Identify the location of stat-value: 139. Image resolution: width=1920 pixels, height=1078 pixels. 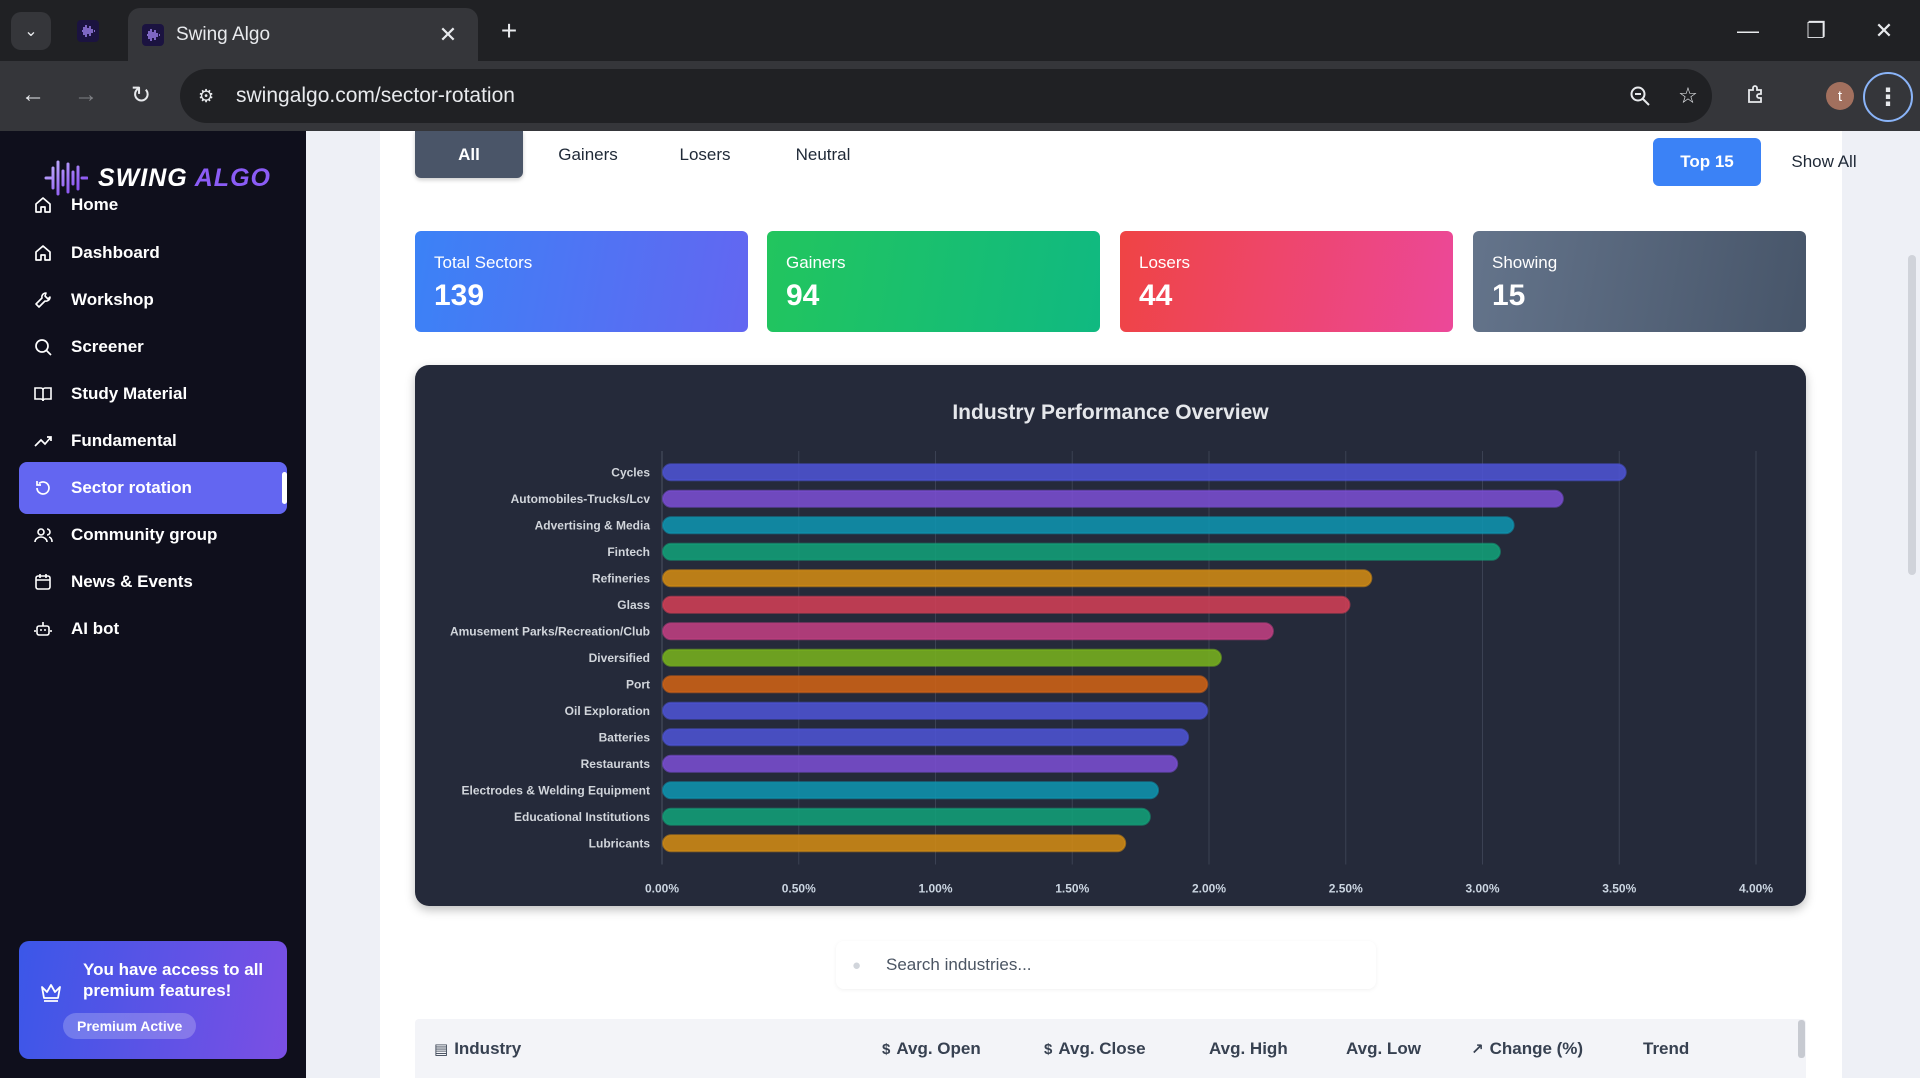
(459, 295).